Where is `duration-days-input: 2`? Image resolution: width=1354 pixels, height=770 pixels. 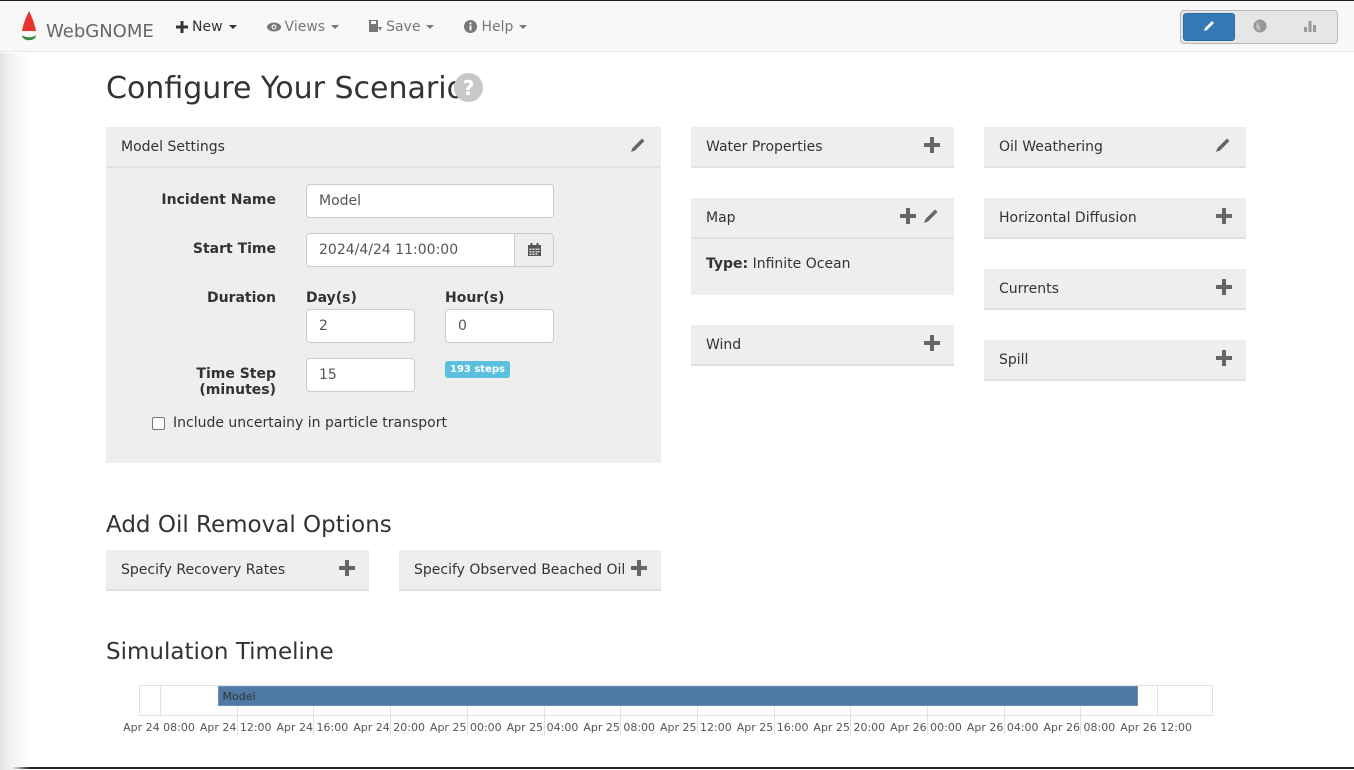 duration-days-input: 2 is located at coordinates (360, 326).